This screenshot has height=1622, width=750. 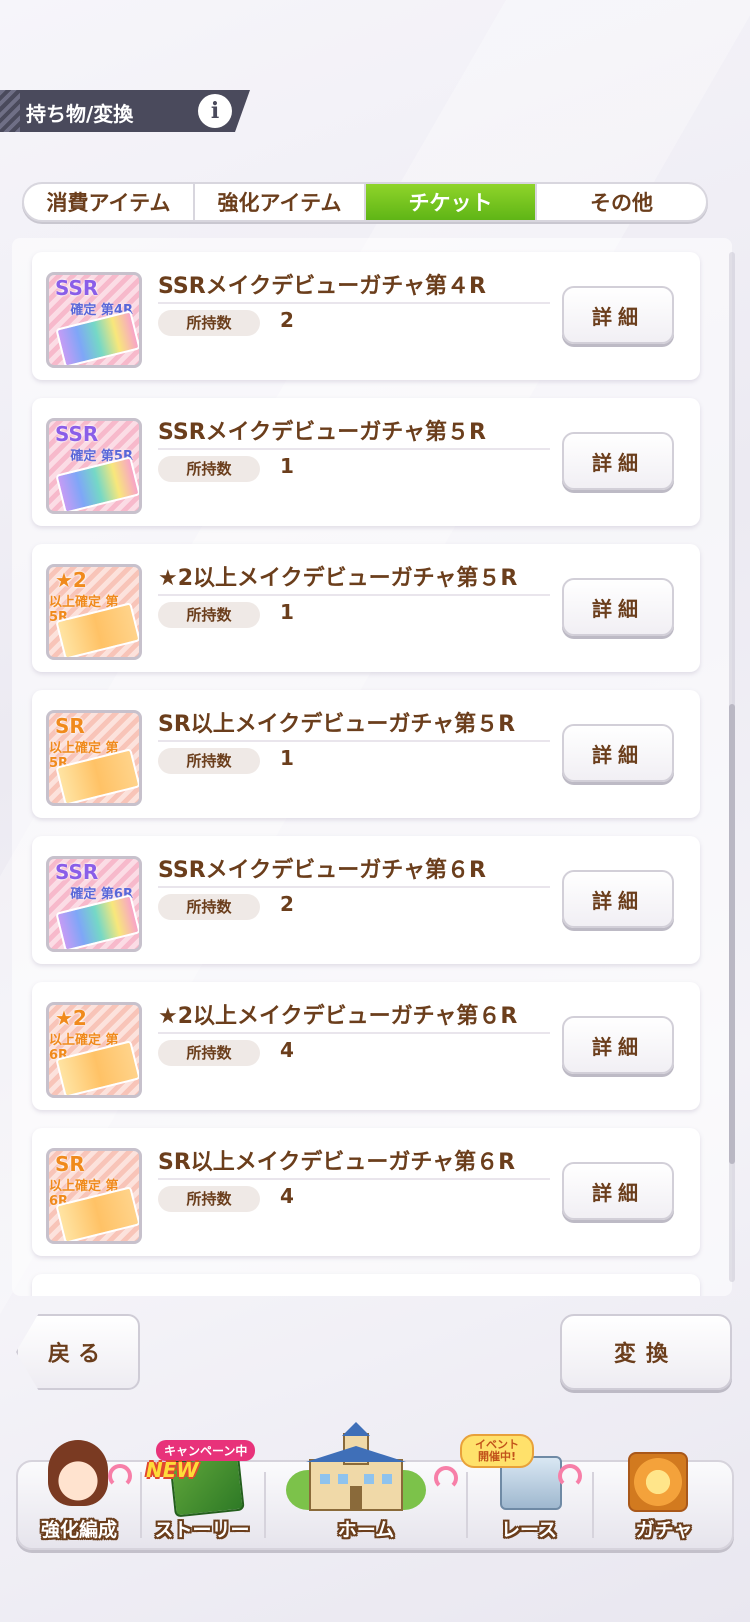 What do you see at coordinates (10, 111) in the screenshot?
I see `header-stripe` at bounding box center [10, 111].